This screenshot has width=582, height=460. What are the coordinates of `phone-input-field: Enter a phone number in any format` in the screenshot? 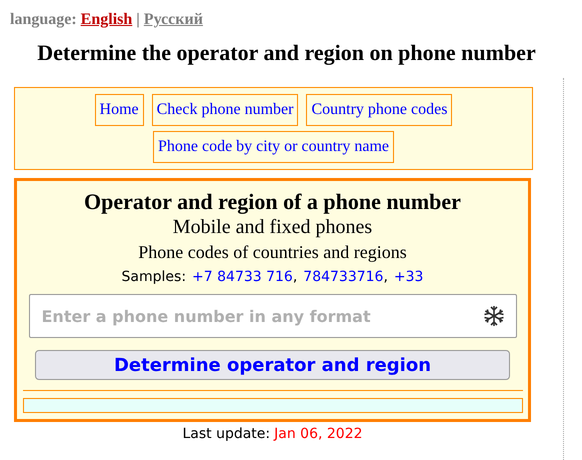 It's located at (272, 316).